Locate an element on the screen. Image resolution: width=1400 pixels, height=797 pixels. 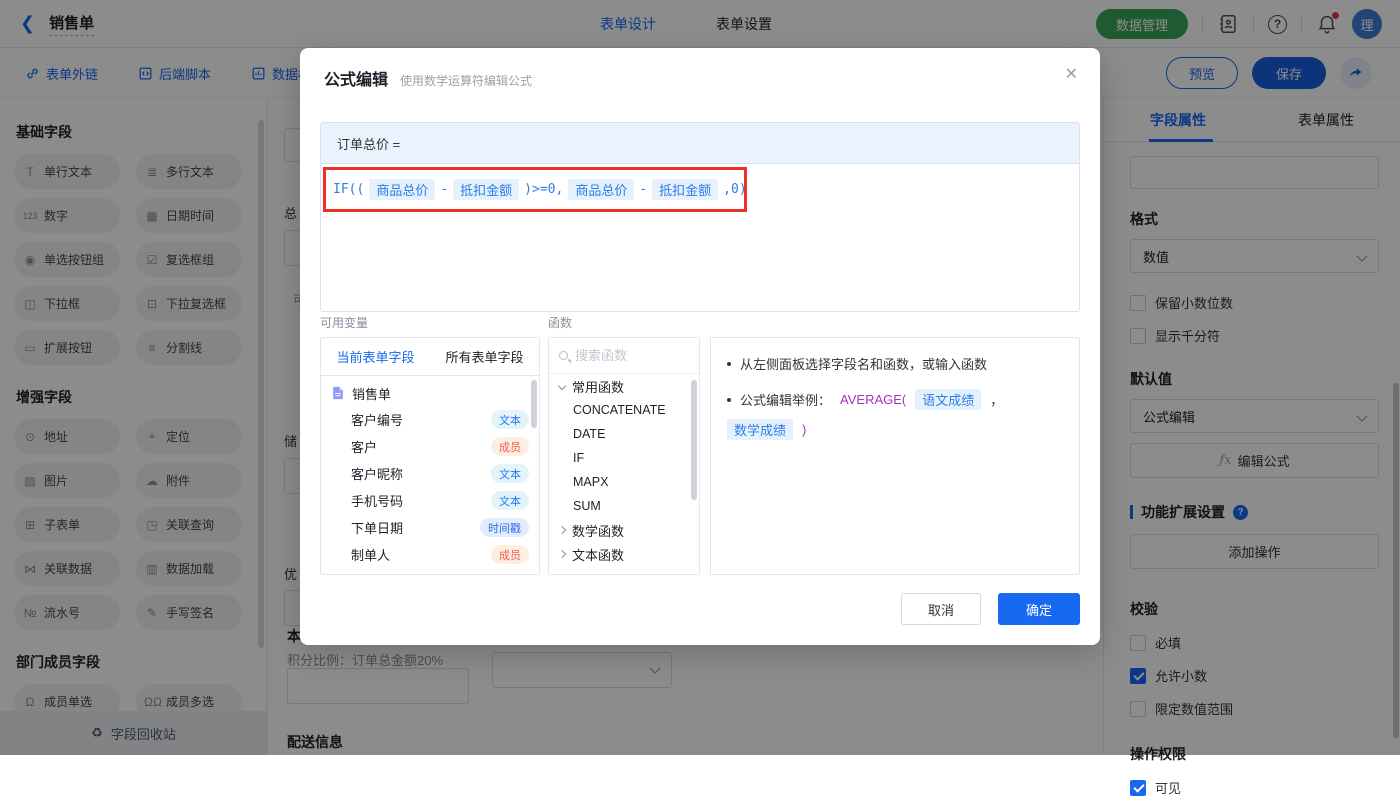
variables-label: 可用变量 is located at coordinates (344, 322).